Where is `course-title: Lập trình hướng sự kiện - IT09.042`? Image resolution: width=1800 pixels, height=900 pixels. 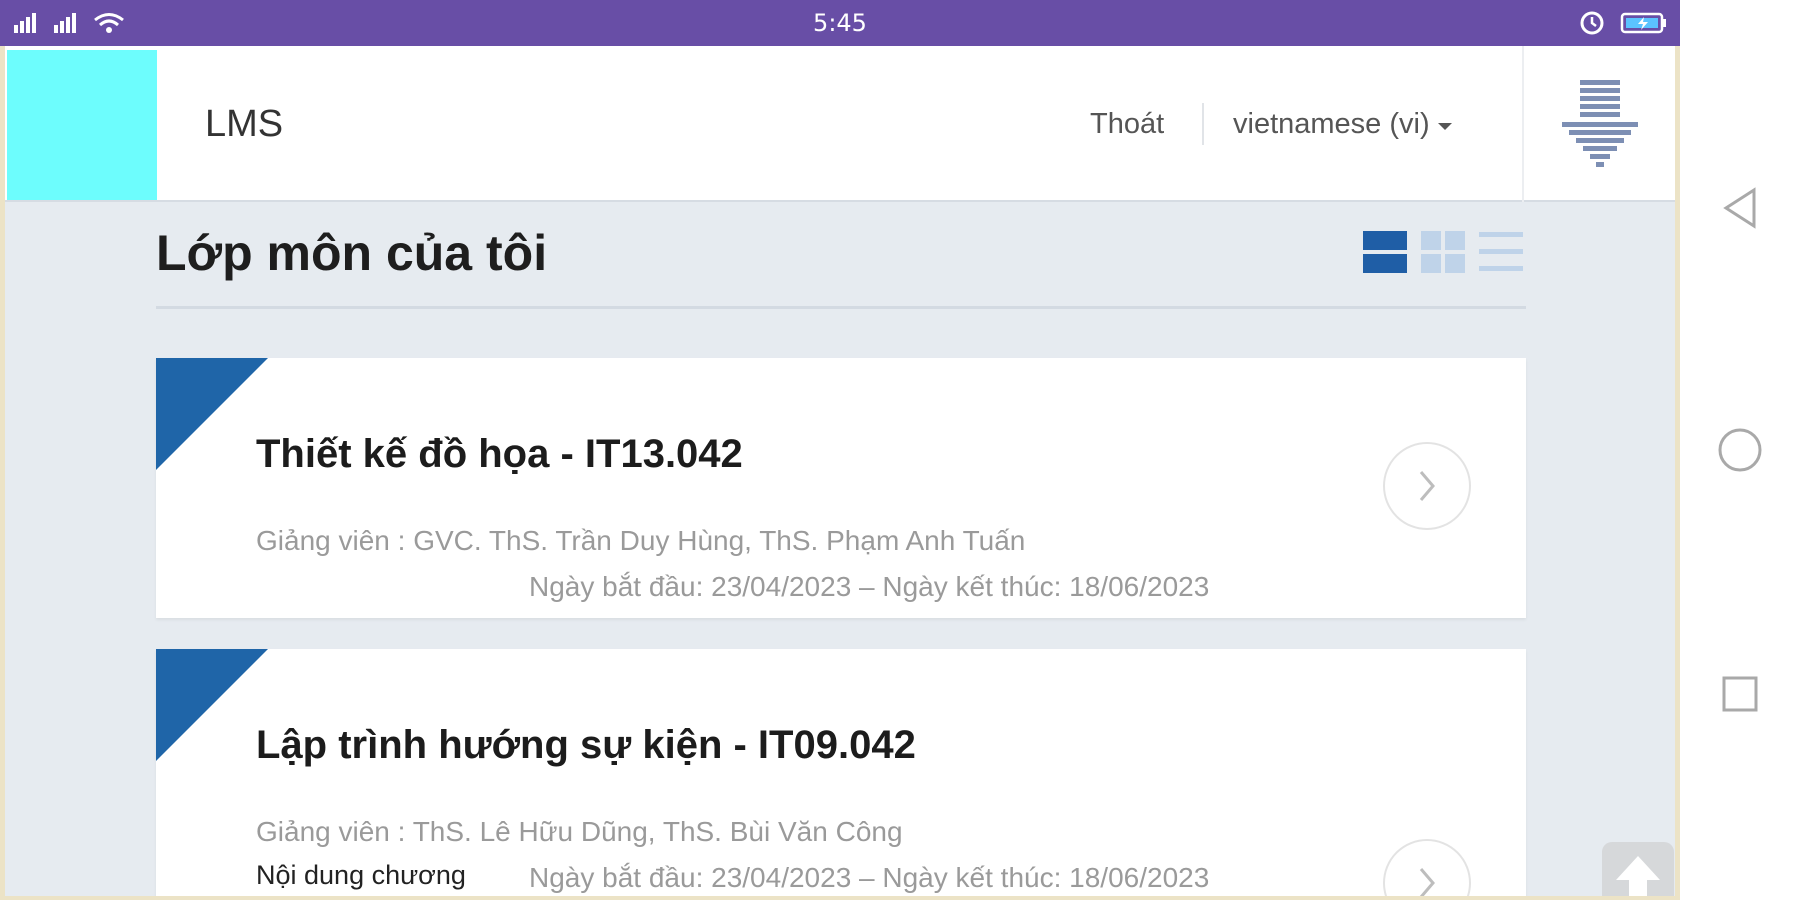
course-title: Lập trình hướng sự kiện - IT09.042 is located at coordinates (586, 745).